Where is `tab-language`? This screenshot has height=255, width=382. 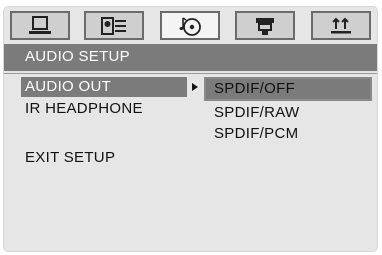 tab-language is located at coordinates (114, 25).